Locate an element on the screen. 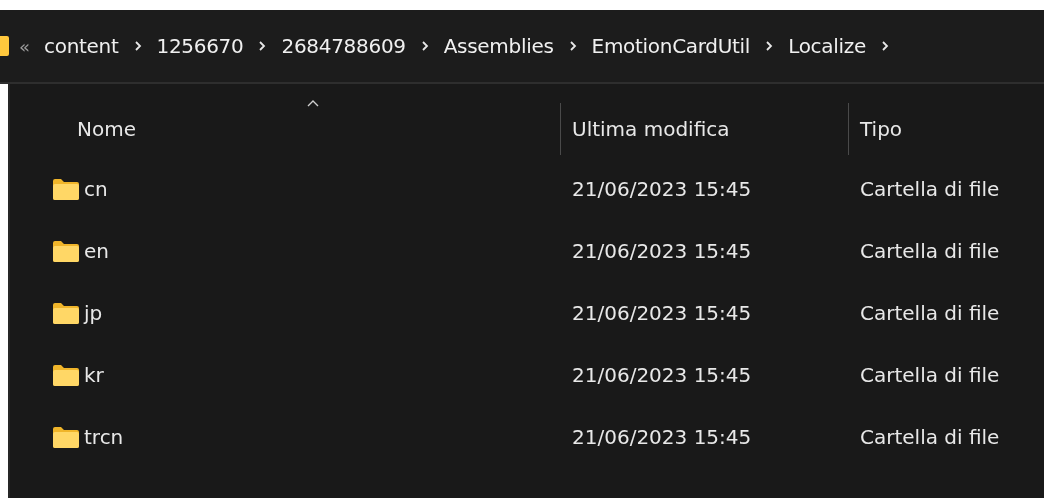 This screenshot has height=498, width=1044. column-header: Tipo is located at coordinates (946, 129).